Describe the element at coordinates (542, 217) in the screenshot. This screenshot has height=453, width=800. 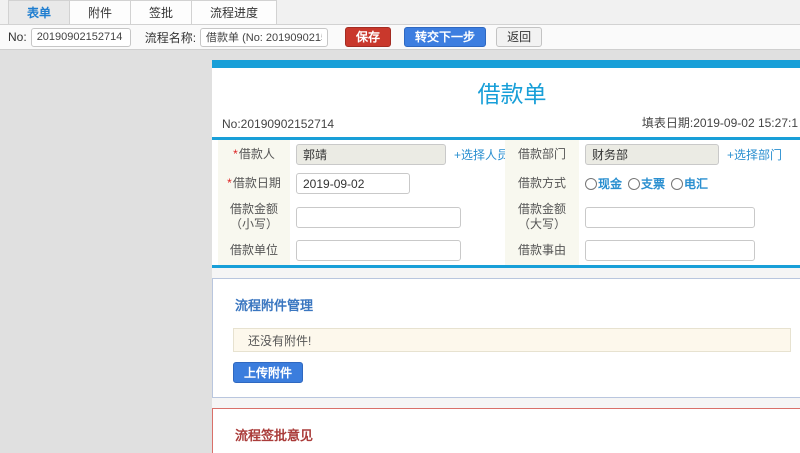
I see `amount-big-label: 借款金额（大写）` at that location.